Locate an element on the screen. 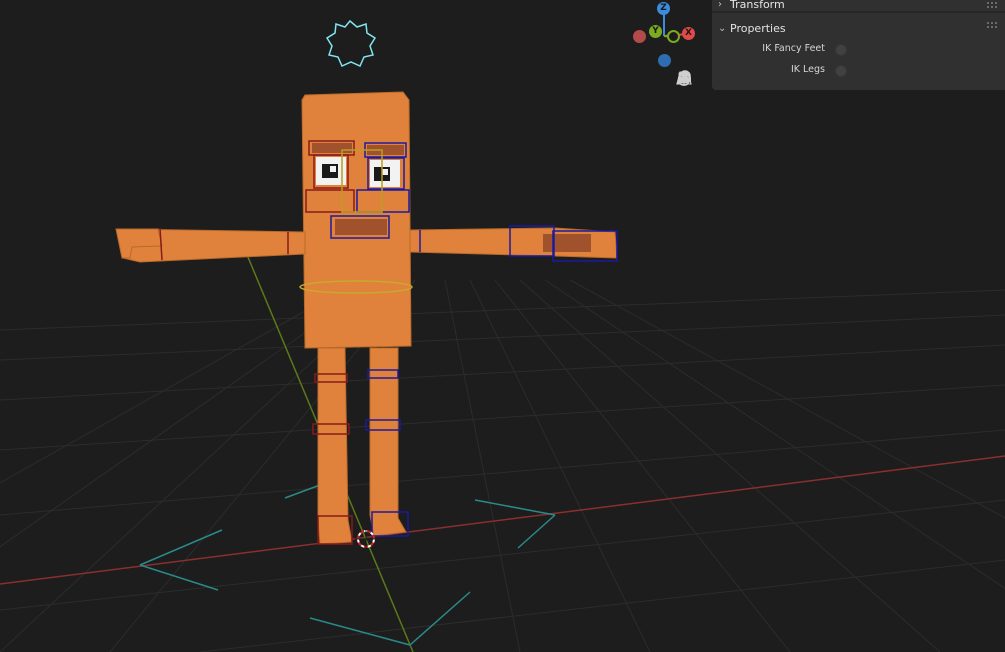 This screenshot has width=1005, height=652. navigation-gizmo: Z Y X is located at coordinates (666, 35).